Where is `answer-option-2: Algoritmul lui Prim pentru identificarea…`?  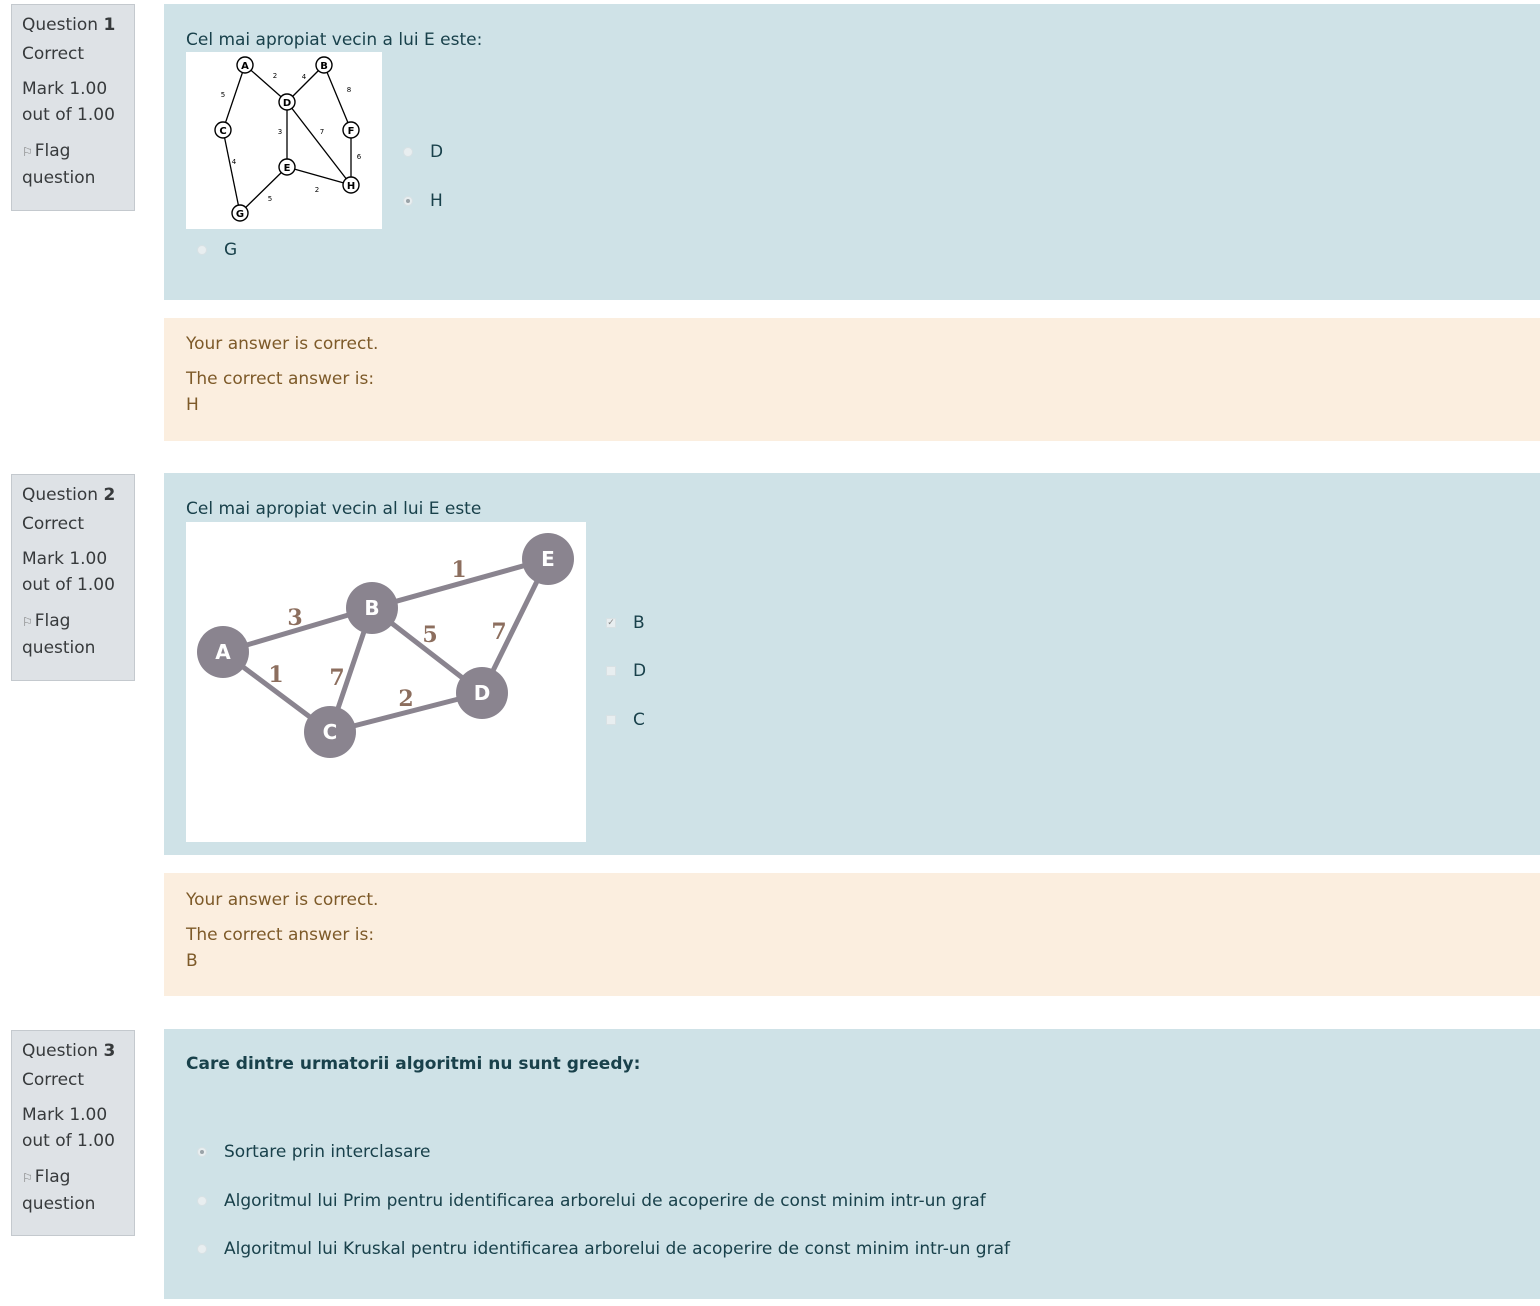 answer-option-2: Algoritmul lui Prim pentru identificarea… is located at coordinates (591, 1201).